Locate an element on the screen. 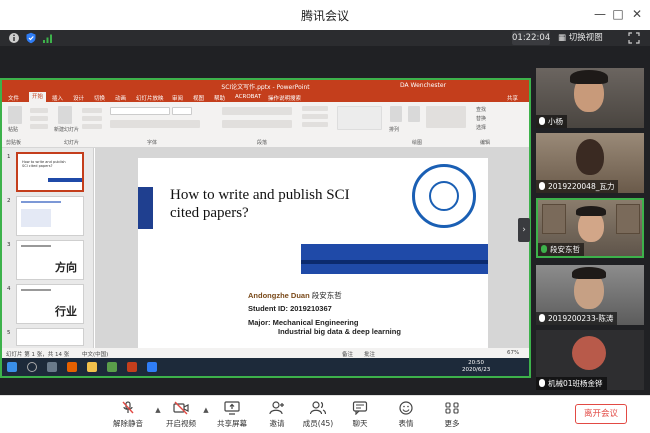 This screenshot has width=650, height=433. taskbar-clock: 20:50 2020/6/23 is located at coordinates (476, 367).